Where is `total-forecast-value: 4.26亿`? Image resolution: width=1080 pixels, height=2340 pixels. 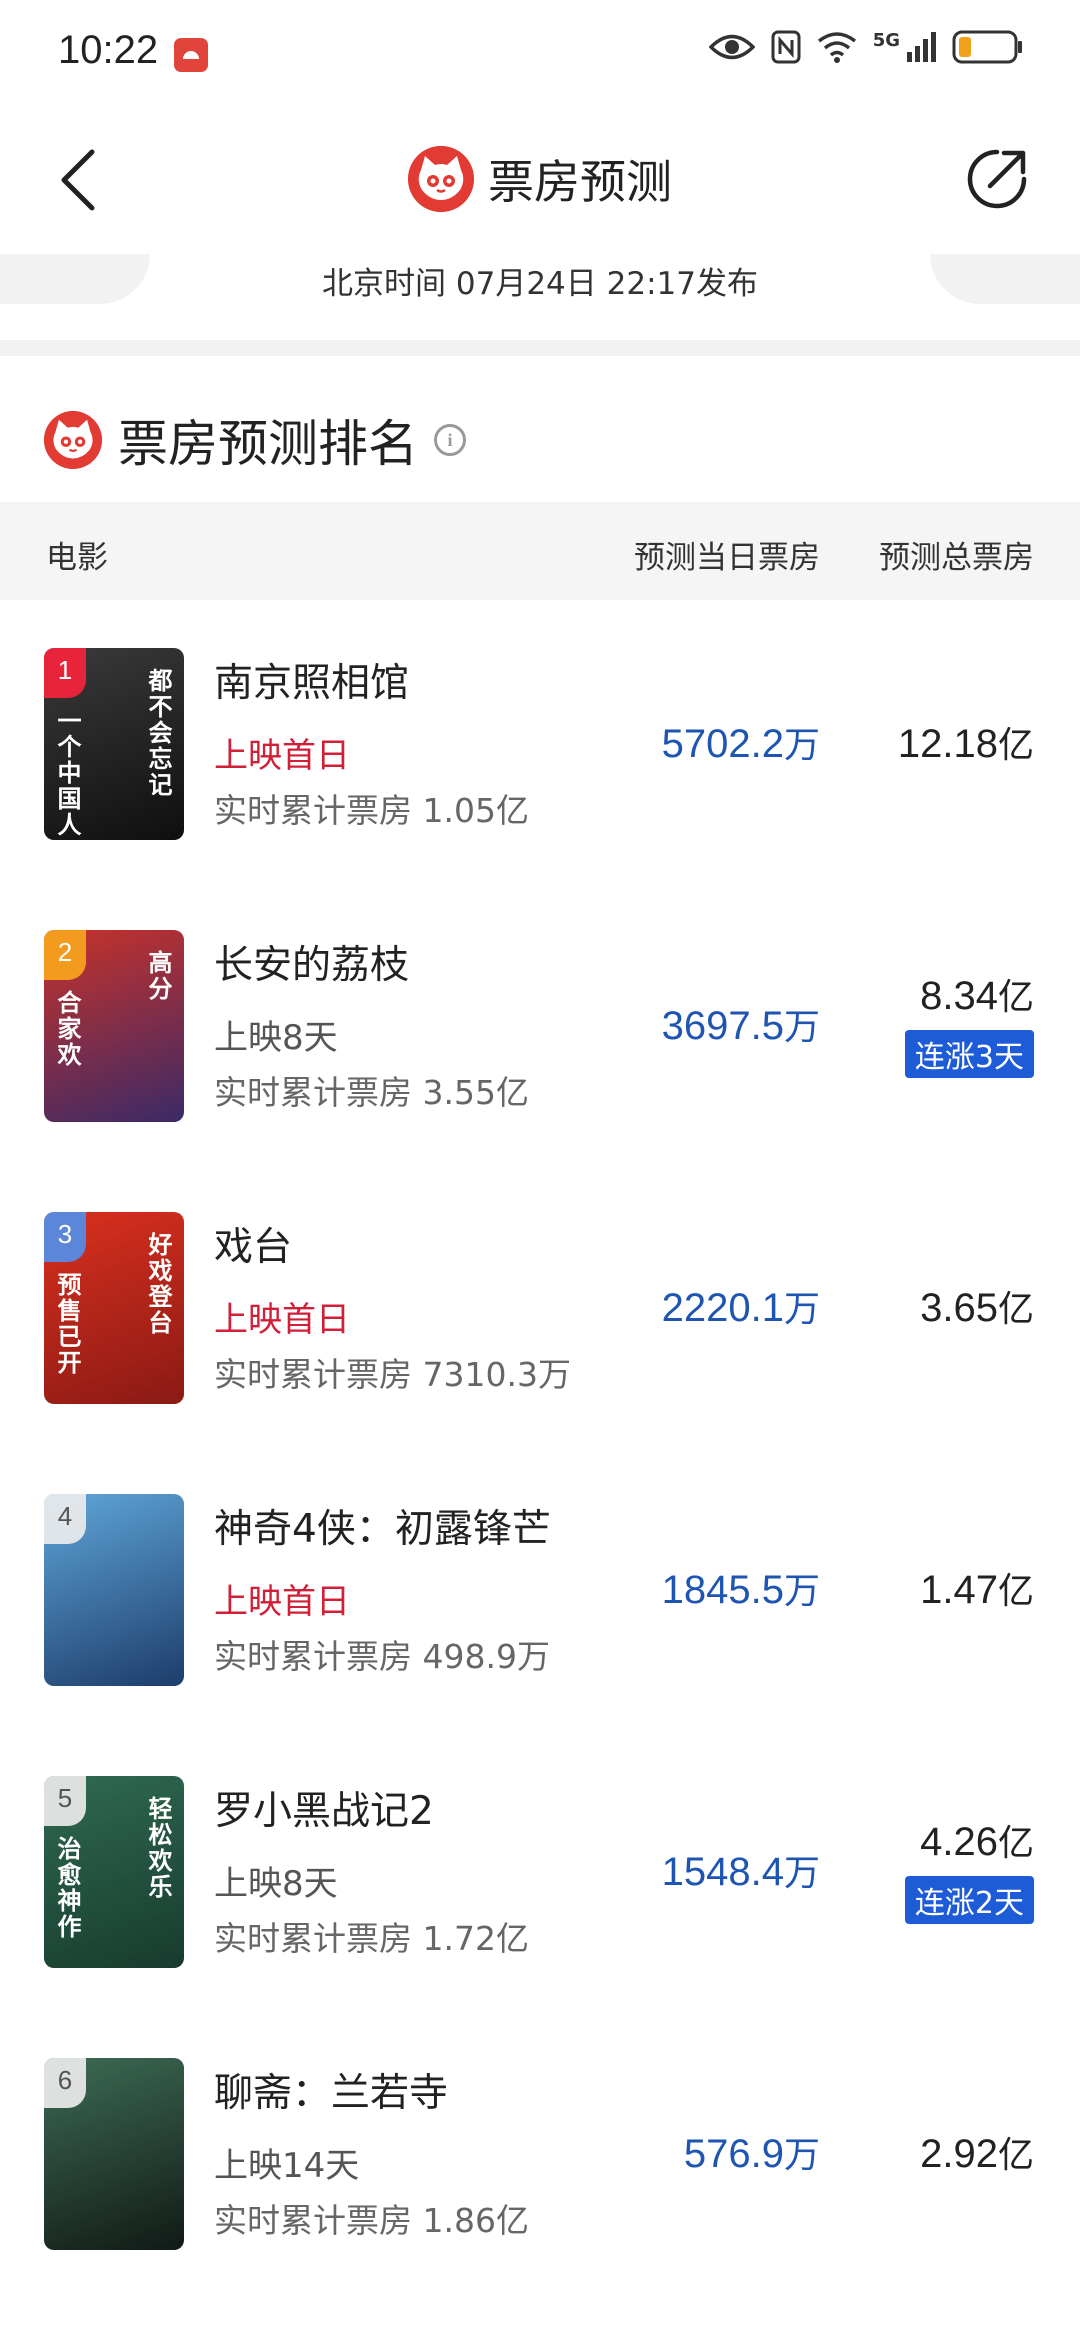
total-forecast-value: 4.26亿 is located at coordinates (977, 1840).